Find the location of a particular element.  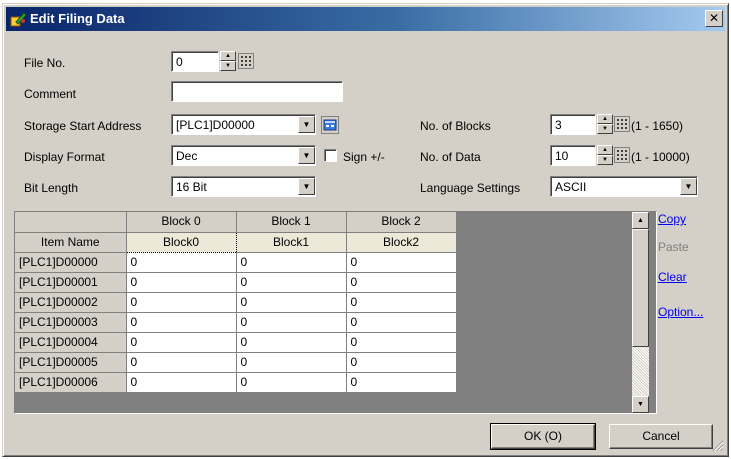

table-row: [PLC1]D00001 0 0 0 is located at coordinates (236, 282).